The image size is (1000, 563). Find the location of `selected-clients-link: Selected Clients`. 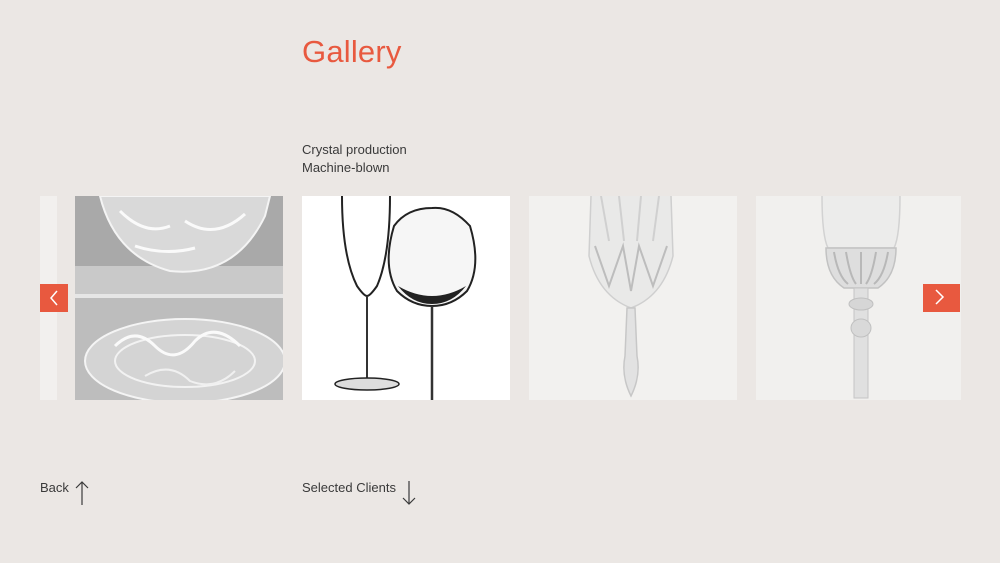

selected-clients-link: Selected Clients is located at coordinates (359, 493).